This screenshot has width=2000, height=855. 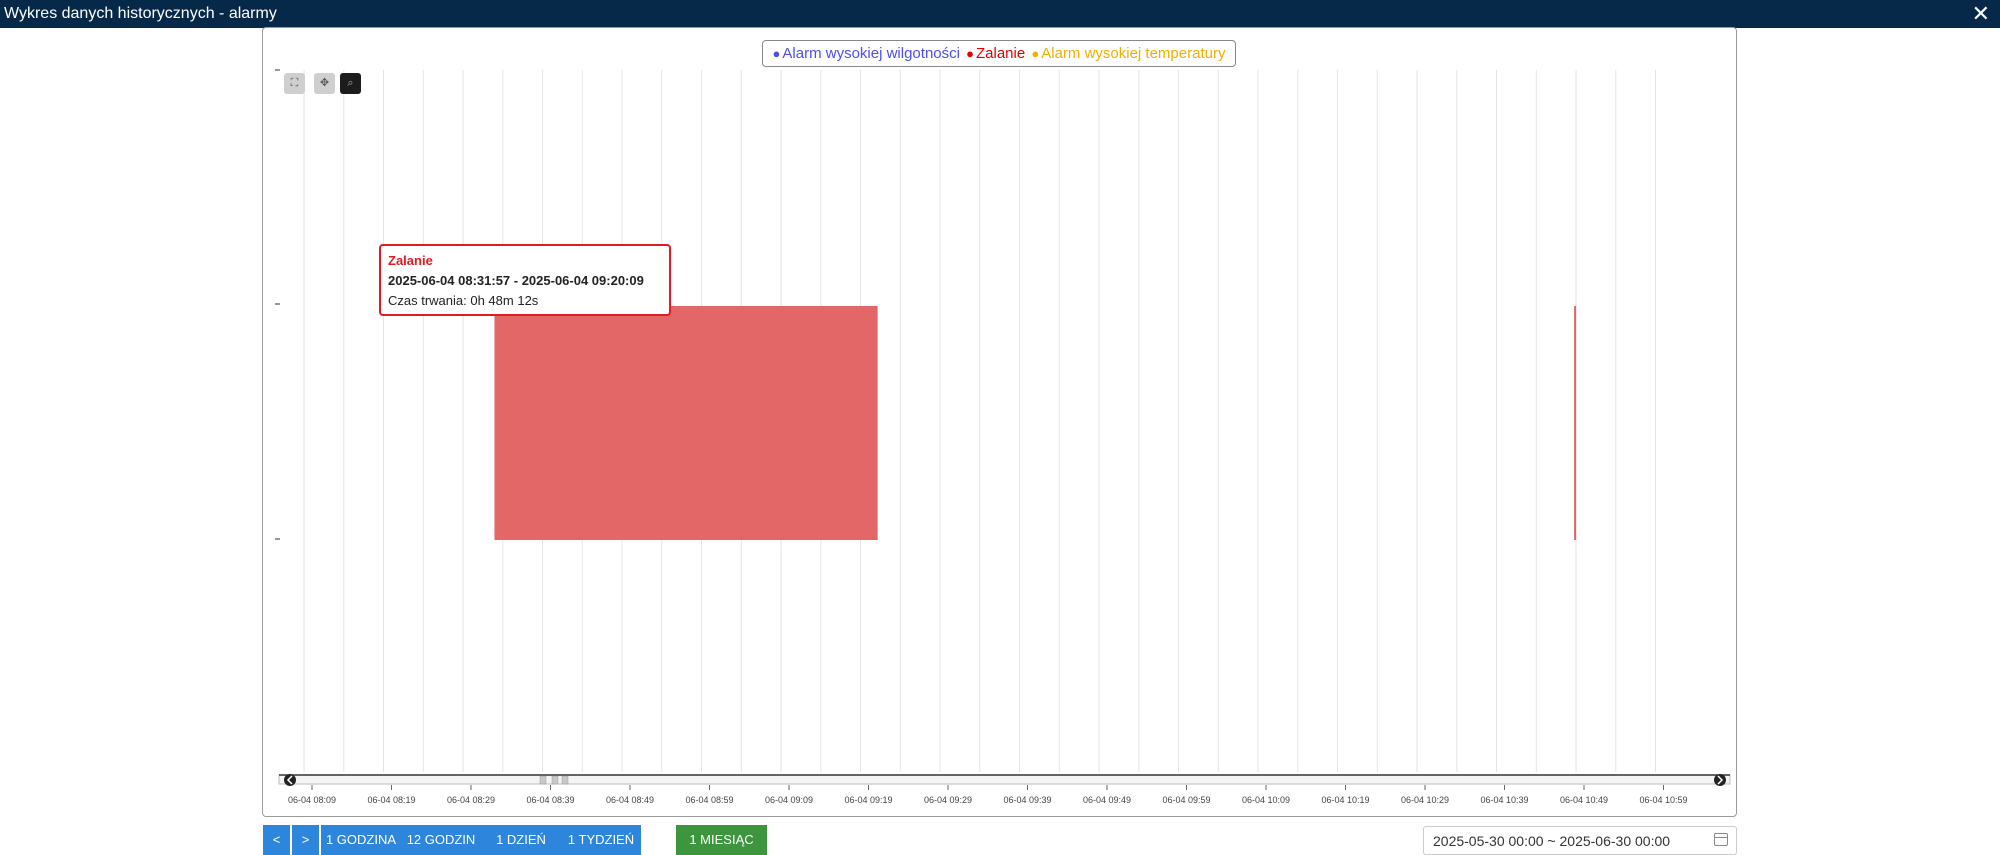 What do you see at coordinates (1027, 800) in the screenshot?
I see `x-tick-label: 06-04 09:39` at bounding box center [1027, 800].